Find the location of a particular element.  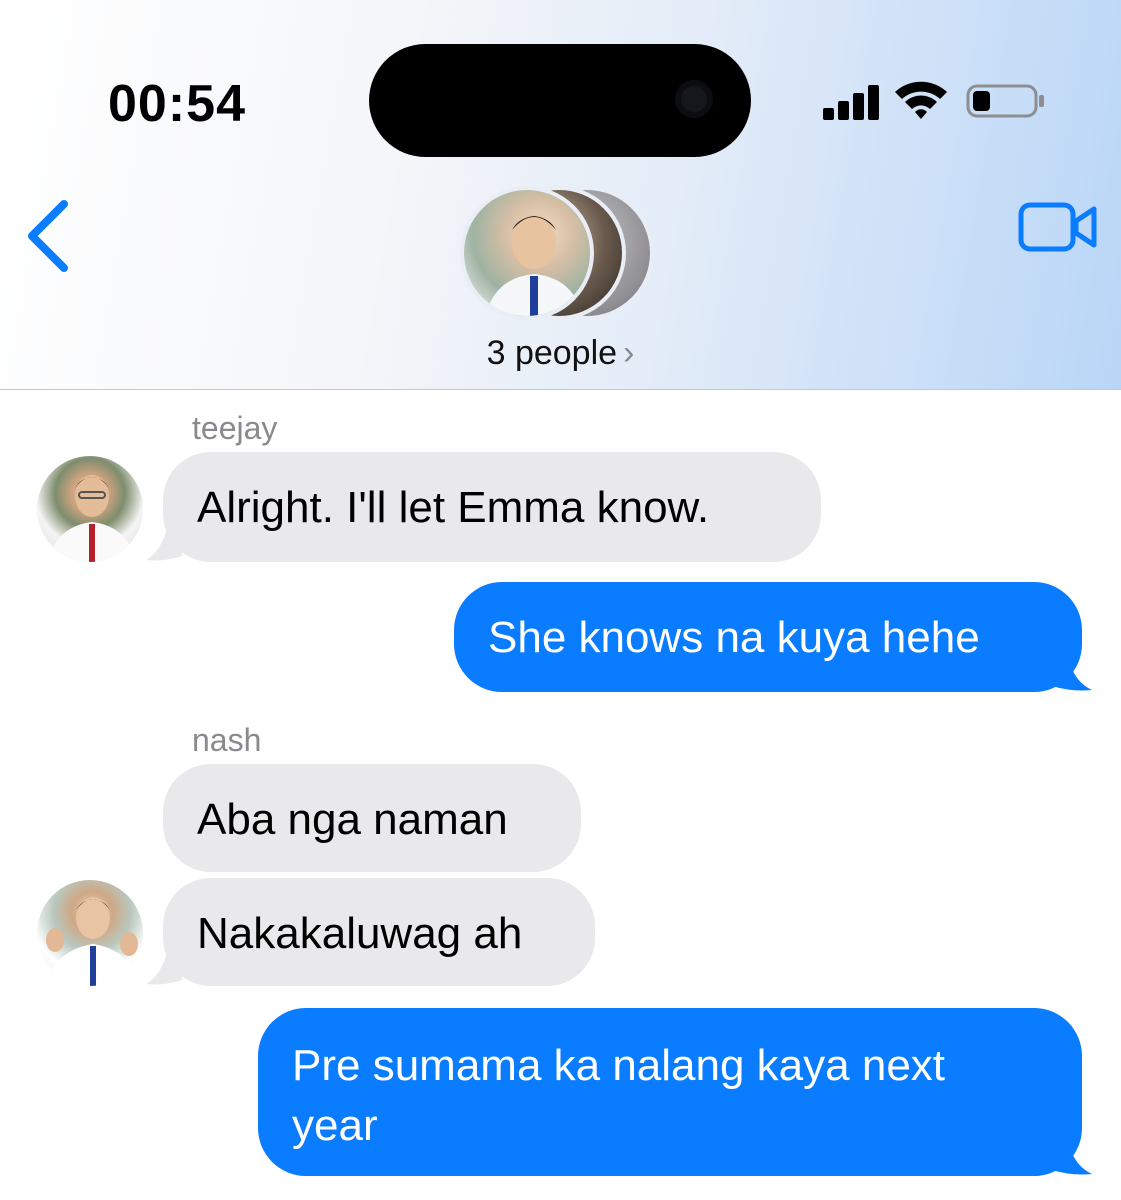

sender-name: nash is located at coordinates (227, 740).